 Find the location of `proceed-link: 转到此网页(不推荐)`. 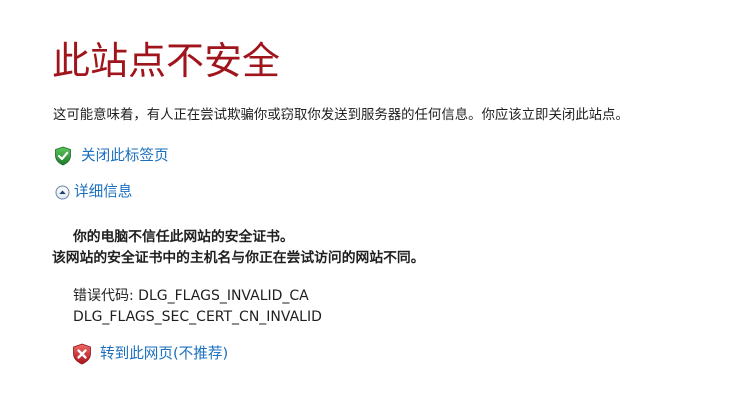

proceed-link: 转到此网页(不推荐) is located at coordinates (150, 354).